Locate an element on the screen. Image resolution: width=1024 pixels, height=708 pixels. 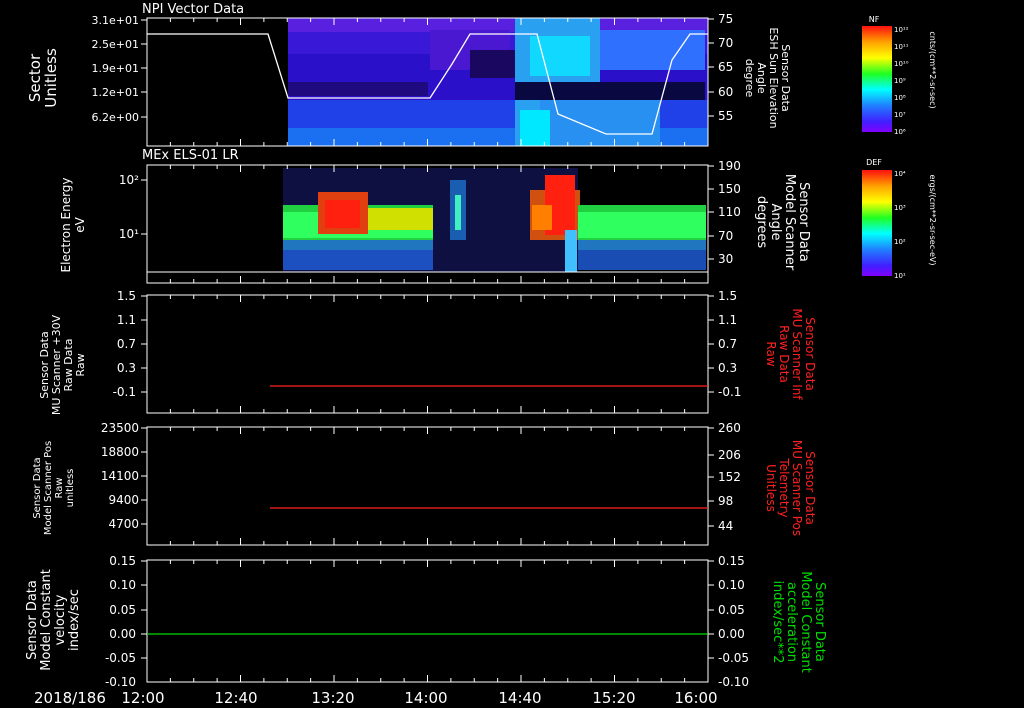
panel3-left-tick-label: 0.3 is located at coordinates (126, 368).